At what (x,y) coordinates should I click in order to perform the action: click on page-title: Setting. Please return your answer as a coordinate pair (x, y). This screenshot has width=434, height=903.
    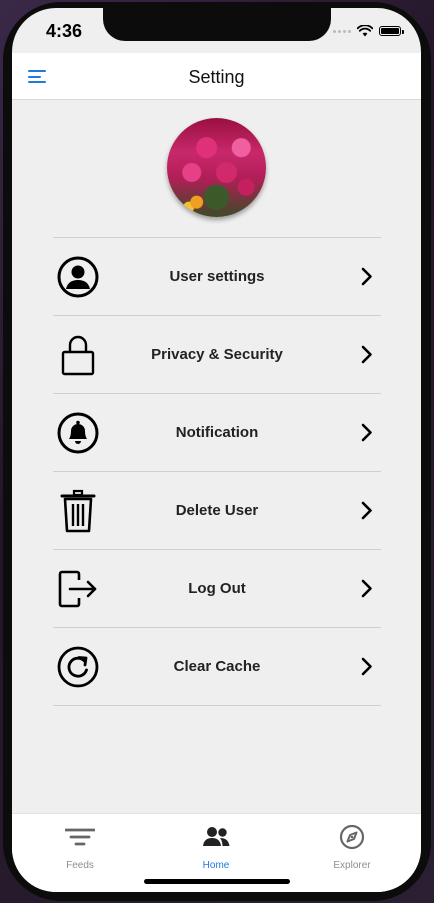
    Looking at the image, I should click on (216, 77).